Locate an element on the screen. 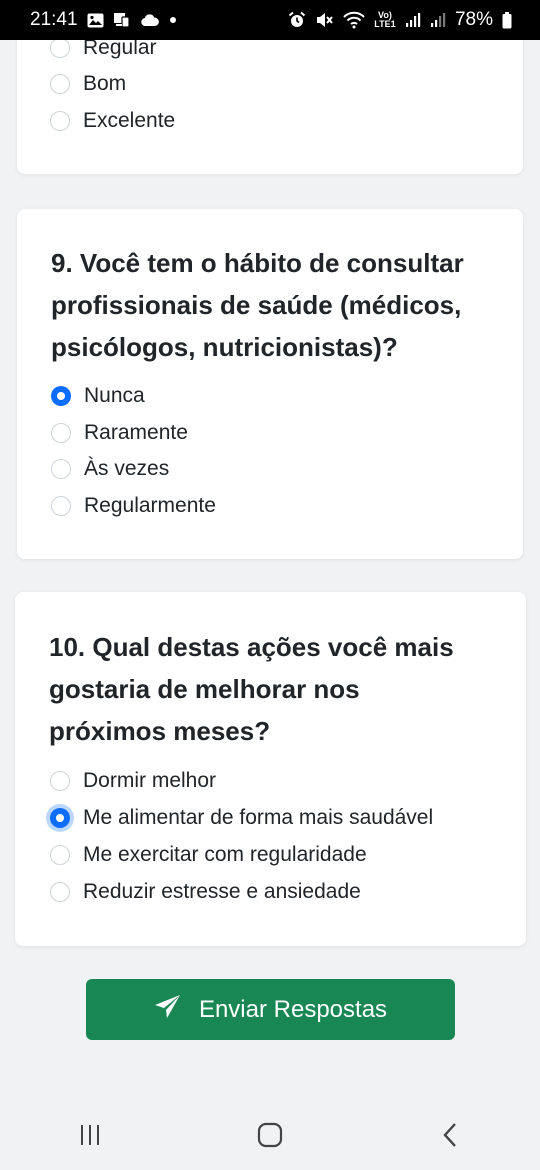 The height and width of the screenshot is (1170, 540). option-label: Excelente is located at coordinates (129, 120).